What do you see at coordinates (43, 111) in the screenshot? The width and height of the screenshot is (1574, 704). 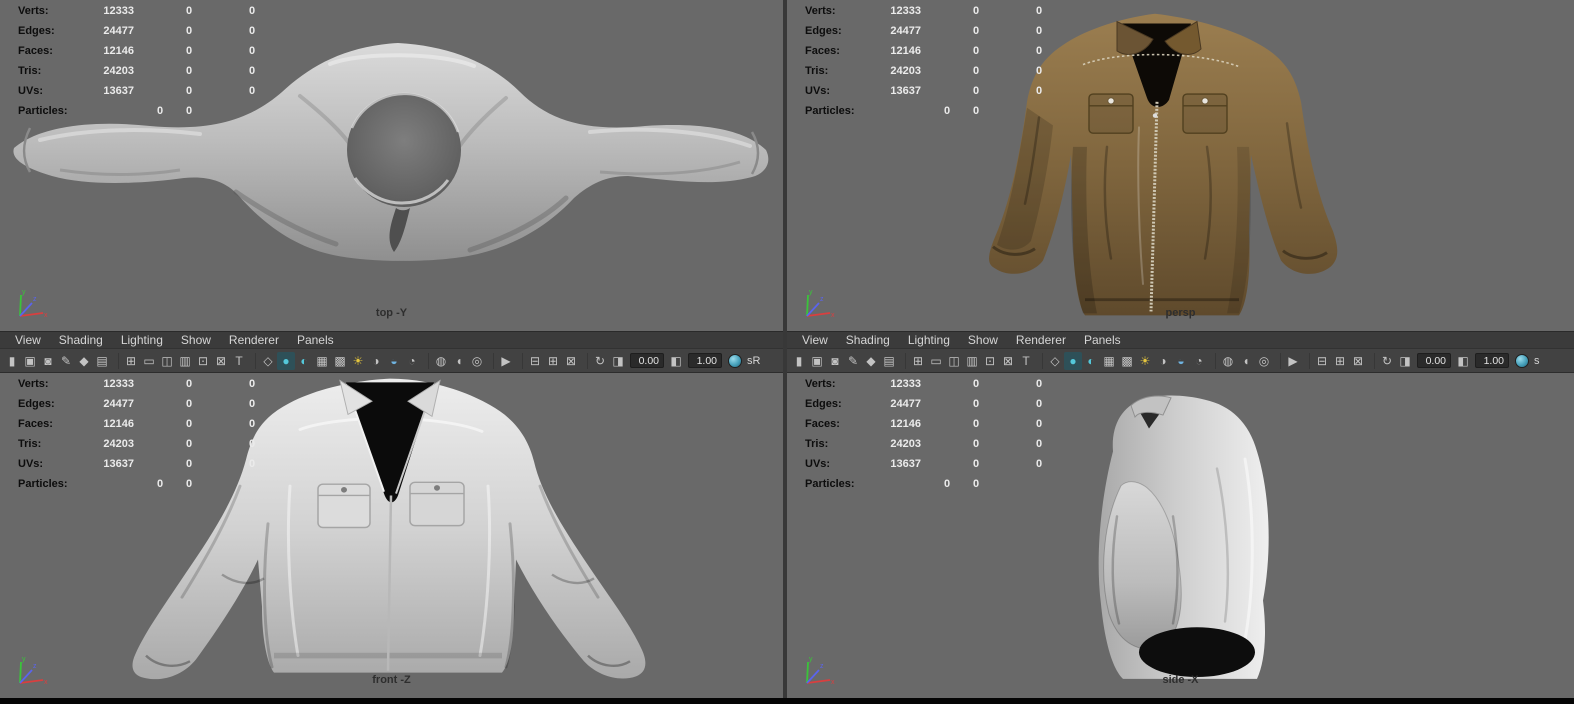 I see `stat-label: Particles:` at bounding box center [43, 111].